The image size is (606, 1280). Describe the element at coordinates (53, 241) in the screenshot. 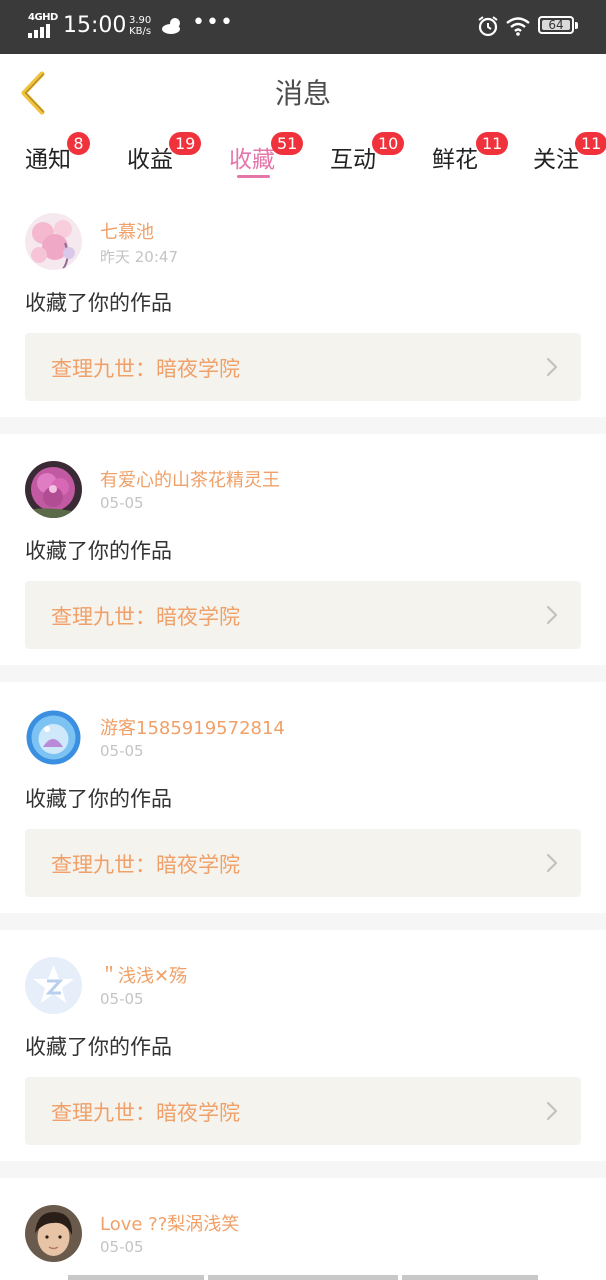

I see `cherry-blossom-avatar` at that location.